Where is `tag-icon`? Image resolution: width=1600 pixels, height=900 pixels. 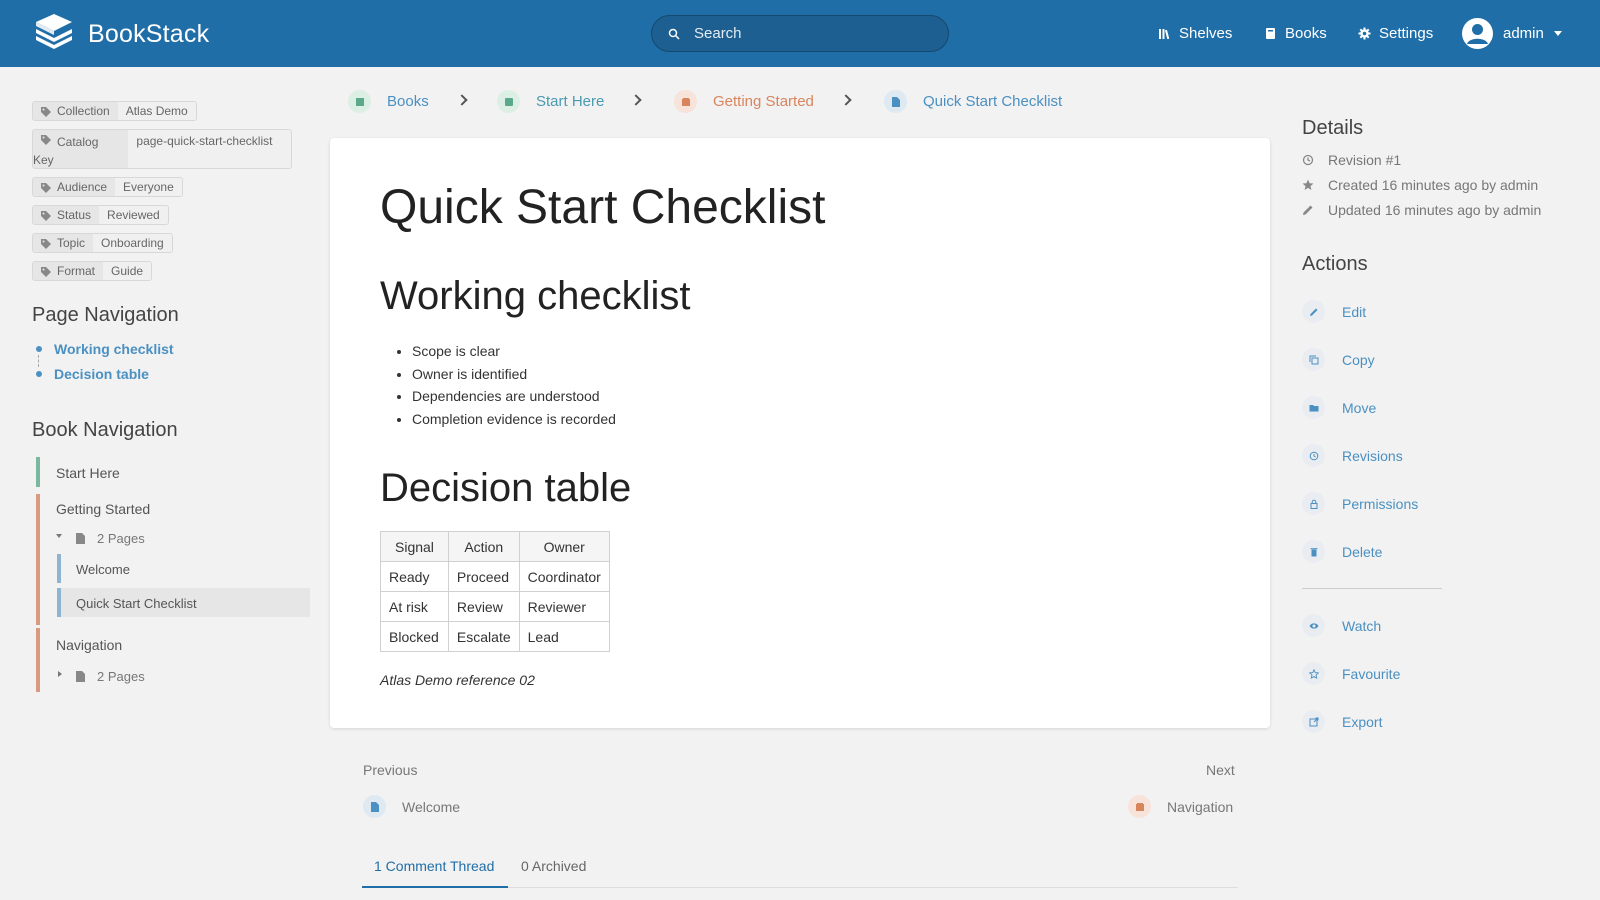
tag-icon is located at coordinates (46, 140).